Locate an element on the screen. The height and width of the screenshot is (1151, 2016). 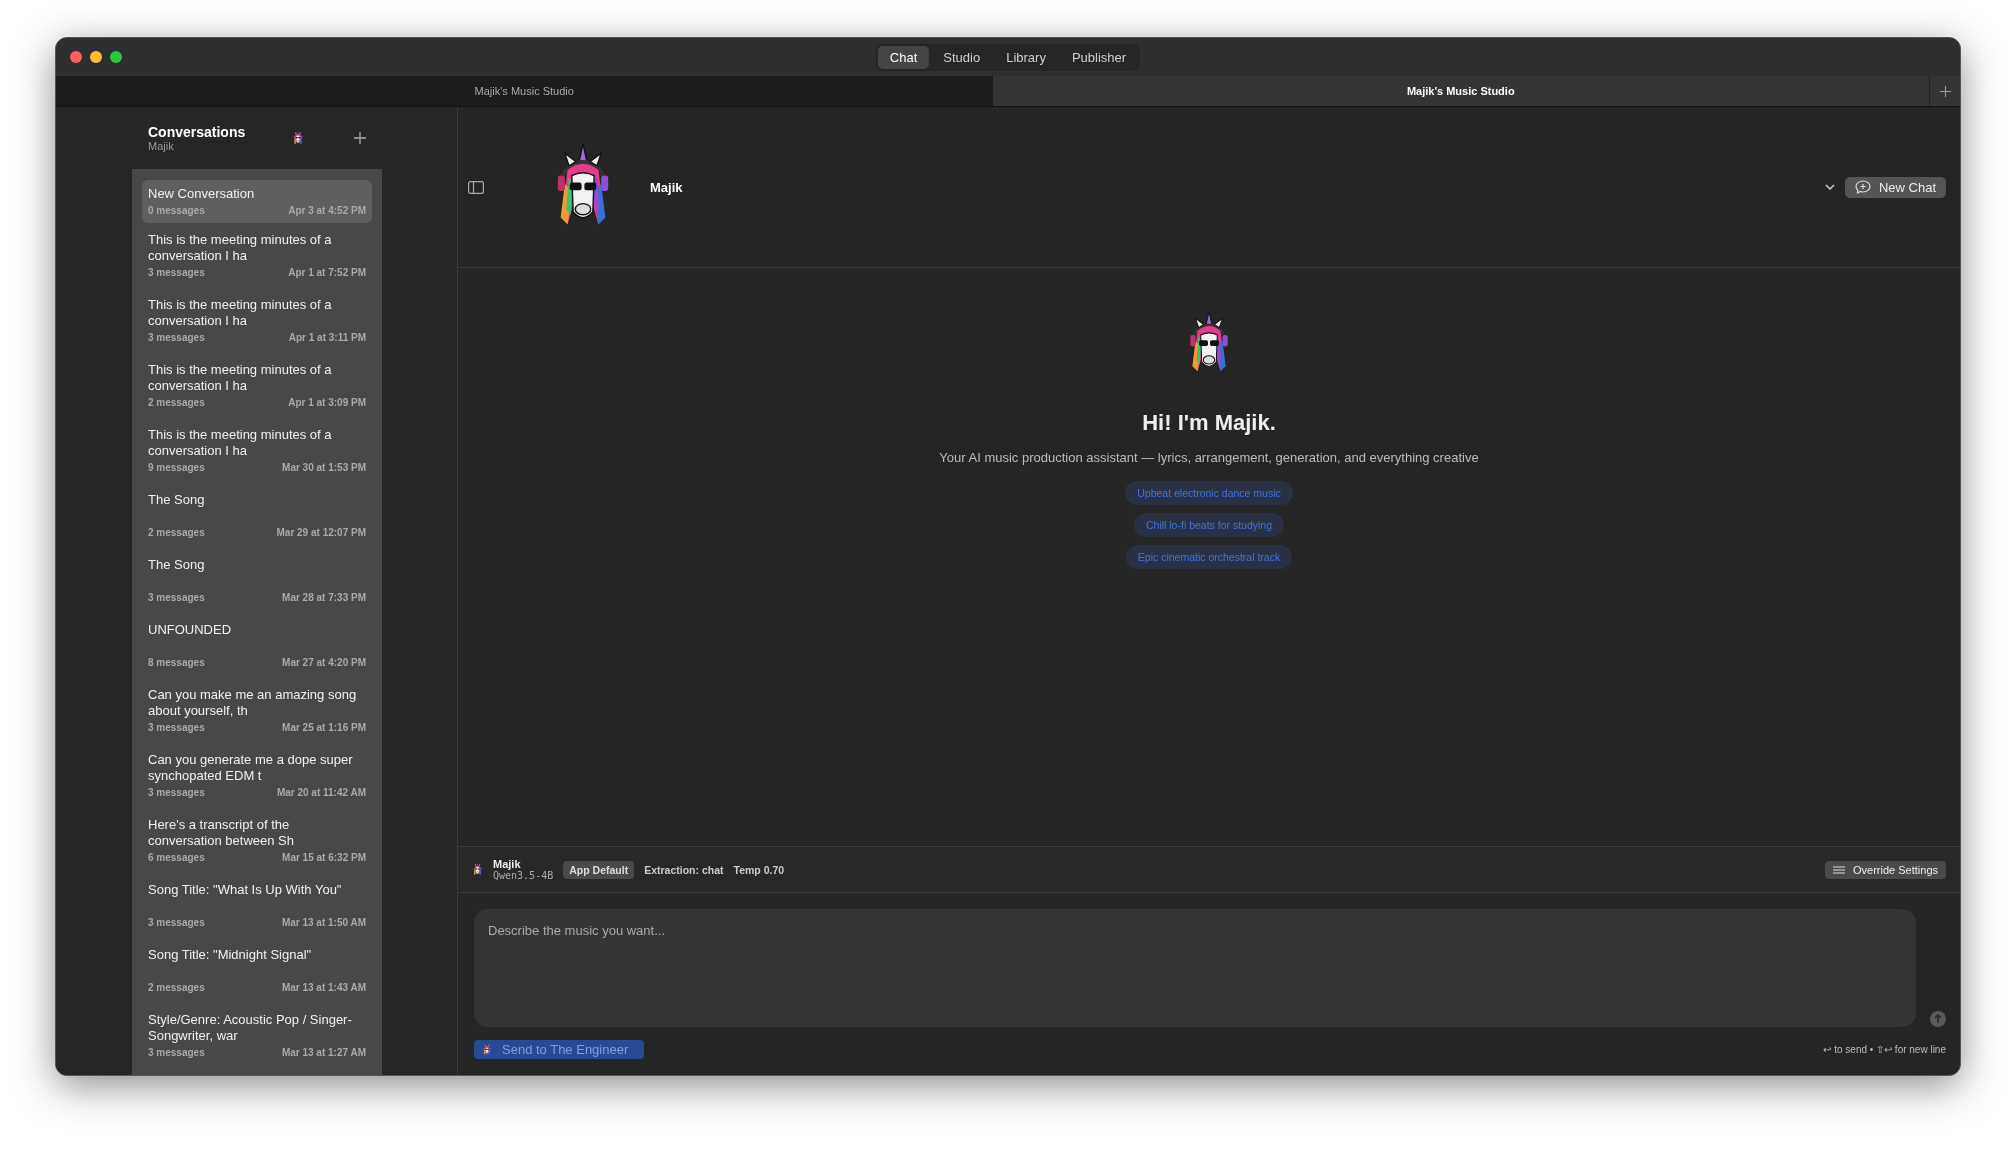
mode-tab: Studio is located at coordinates (962, 57).